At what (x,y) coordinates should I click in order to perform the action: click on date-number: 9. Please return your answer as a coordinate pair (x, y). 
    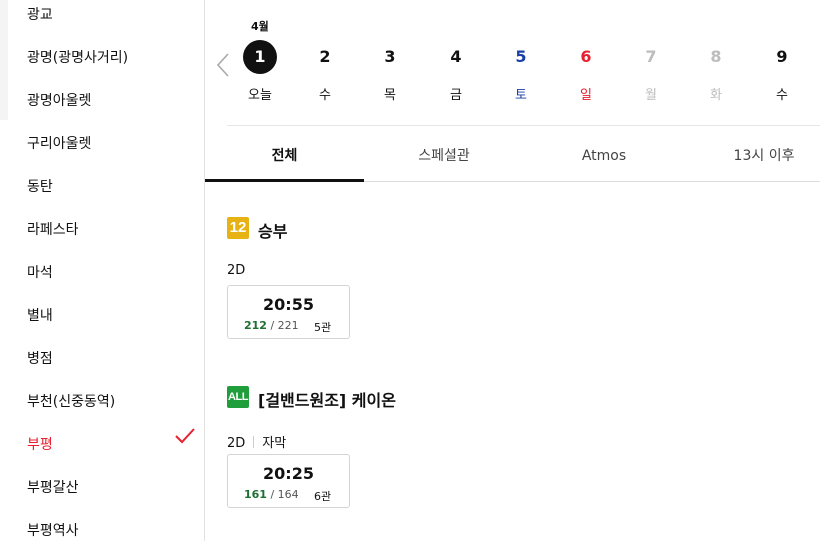
    Looking at the image, I should click on (782, 56).